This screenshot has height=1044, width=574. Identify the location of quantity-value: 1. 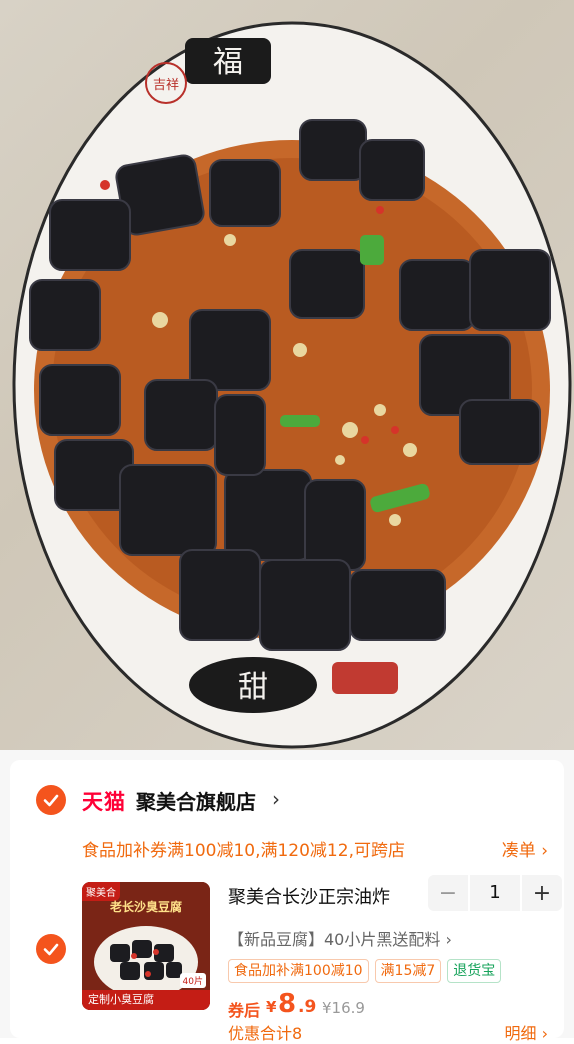
(495, 893).